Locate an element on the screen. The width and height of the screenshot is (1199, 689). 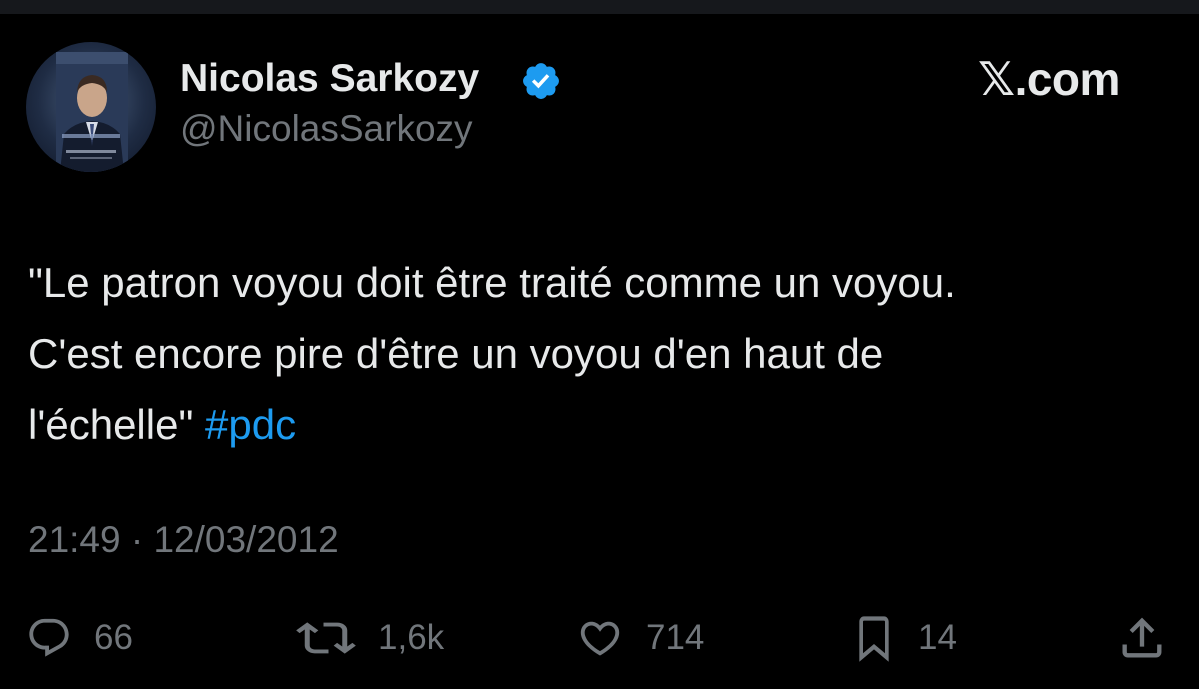
brand-suffix: .com is located at coordinates (1067, 79).